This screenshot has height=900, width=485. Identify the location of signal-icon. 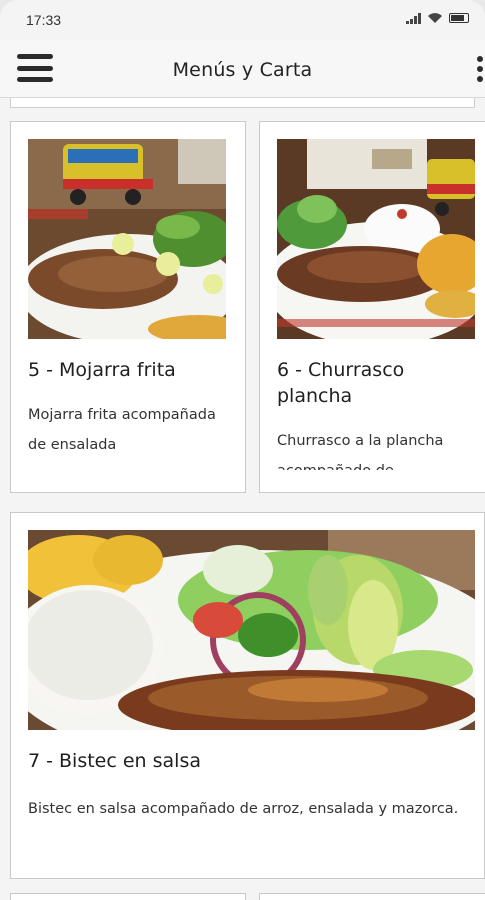
(413, 18).